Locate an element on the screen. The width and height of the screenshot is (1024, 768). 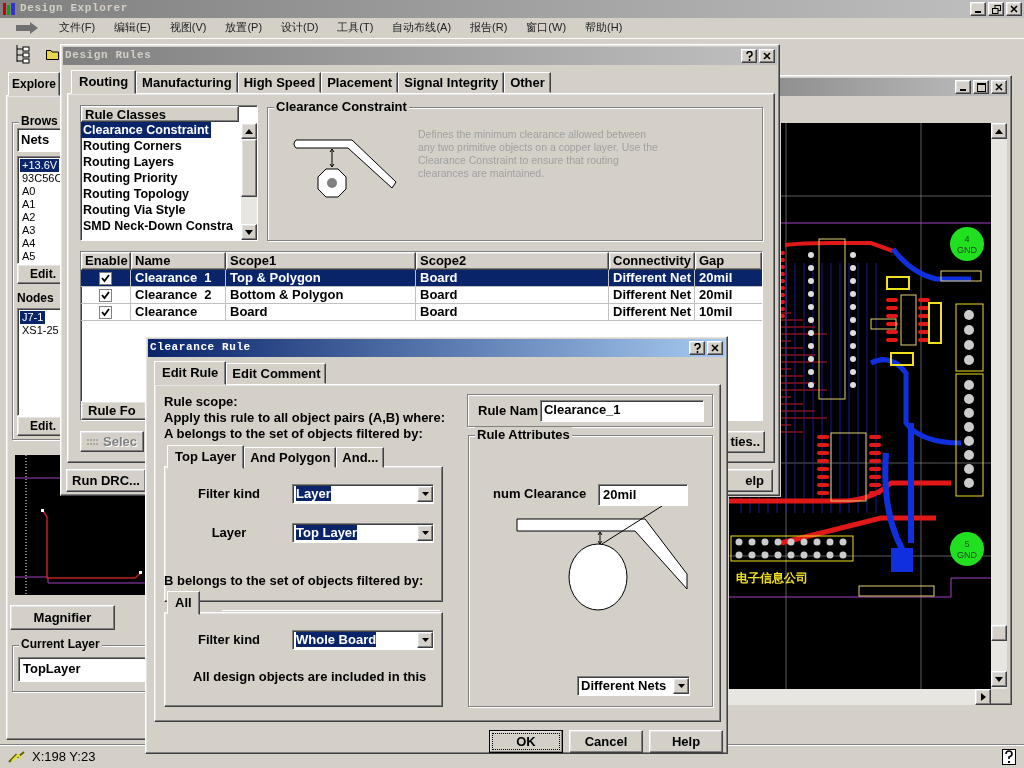
scope-text: Rule scope: is located at coordinates (201, 402).